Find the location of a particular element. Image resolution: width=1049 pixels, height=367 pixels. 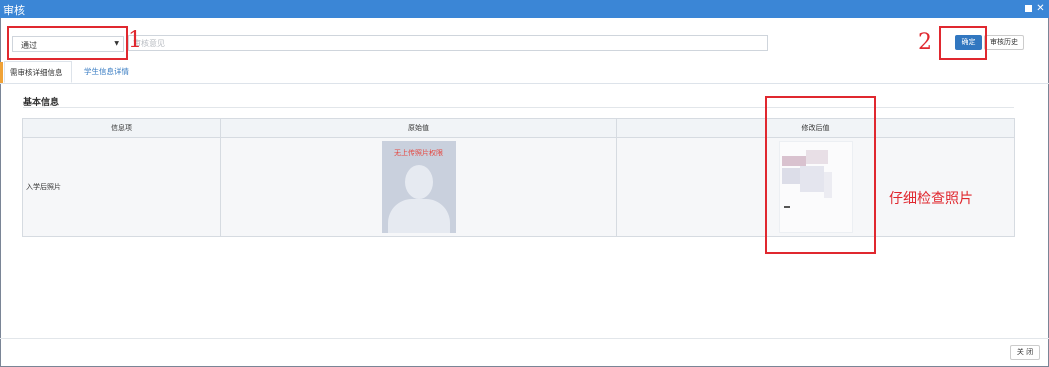

annotation-box-select is located at coordinates (67, 43).